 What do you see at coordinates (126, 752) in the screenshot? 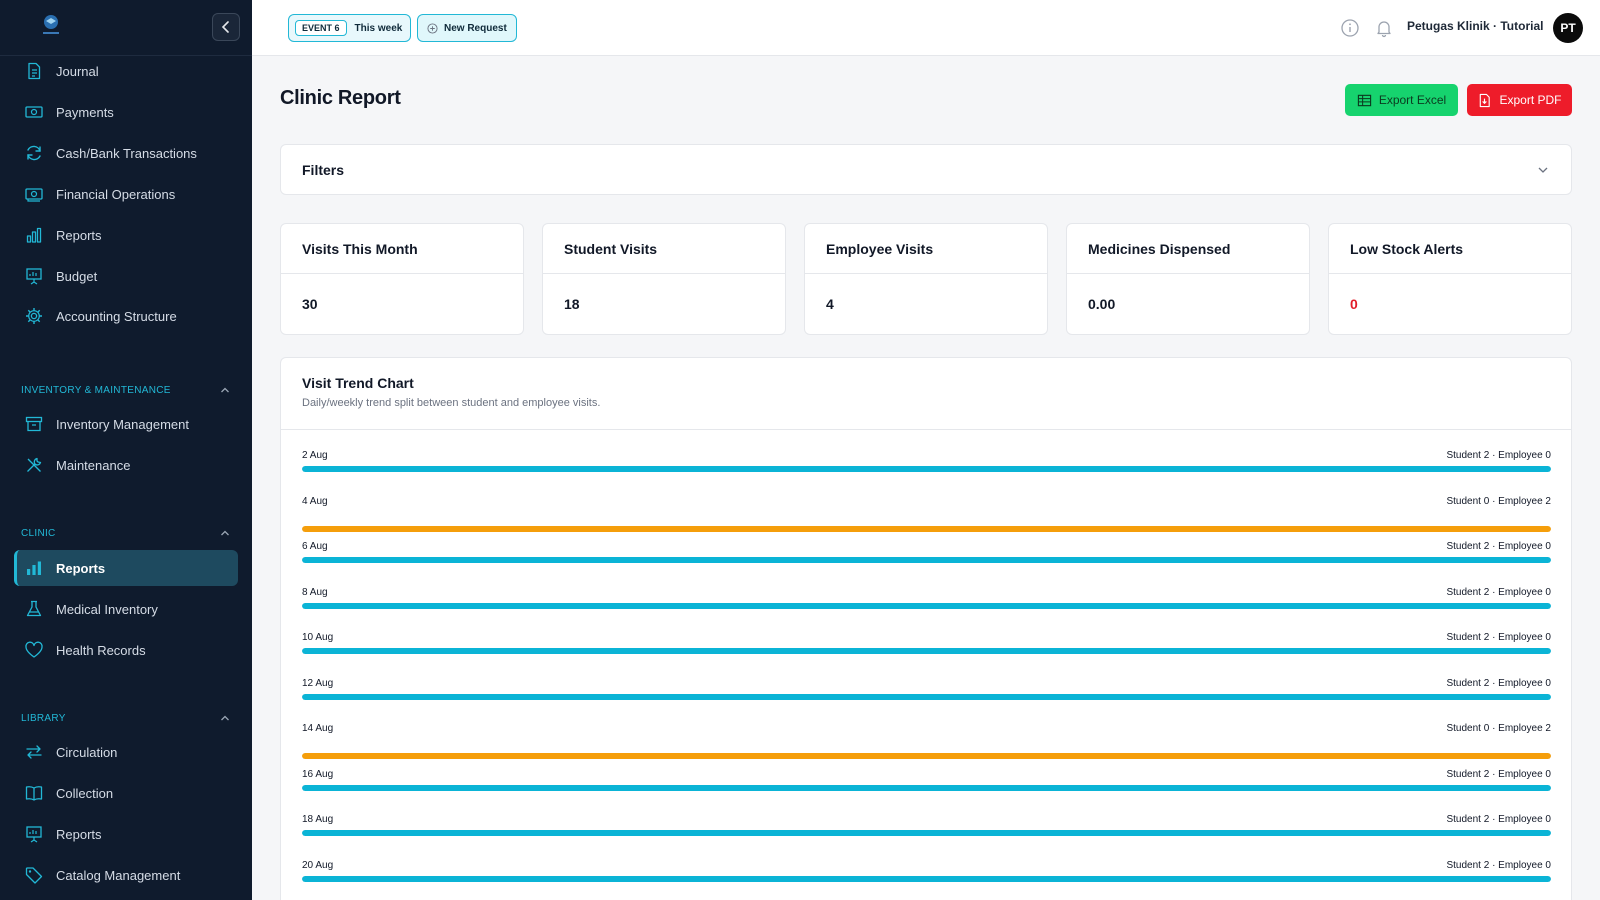
I see `sidebar-item-library-circulation: Circulation` at bounding box center [126, 752].